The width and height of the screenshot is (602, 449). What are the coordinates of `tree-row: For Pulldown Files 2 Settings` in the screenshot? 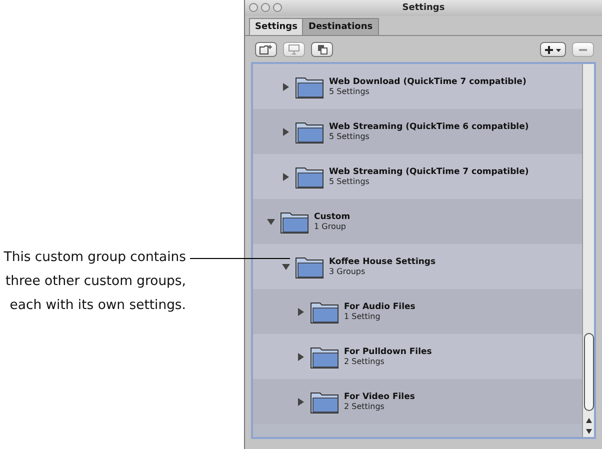 It's located at (417, 356).